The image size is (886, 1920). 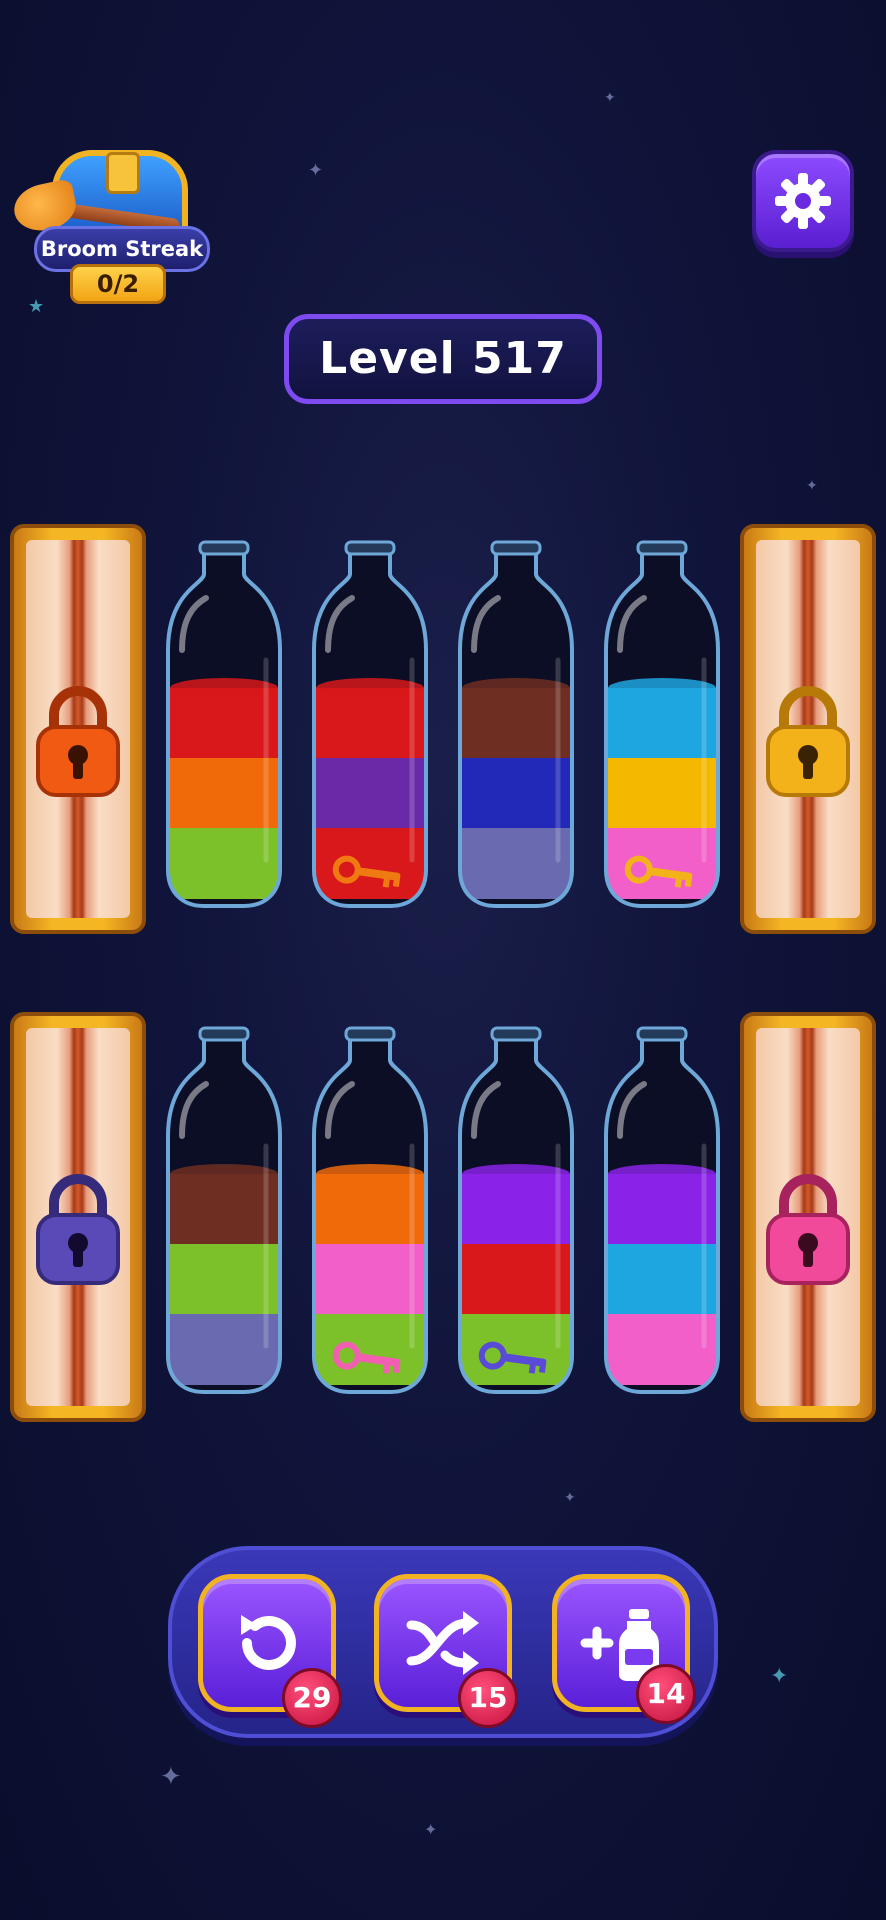 I want to click on locked-slot-bottom-left, so click(x=78, y=1217).